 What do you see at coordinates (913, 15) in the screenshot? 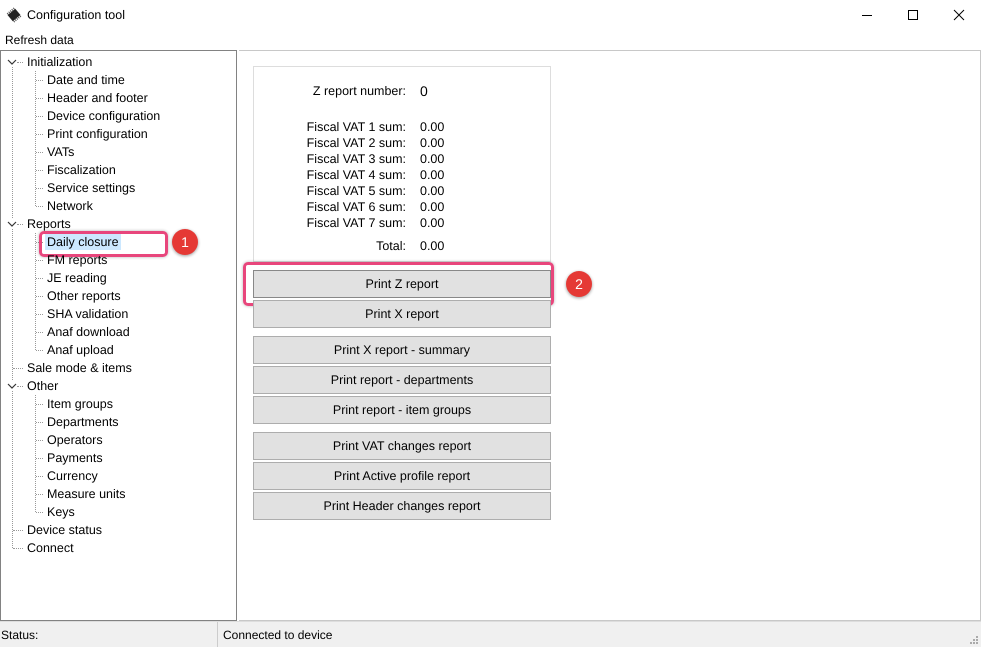
I see `maximize-icon` at bounding box center [913, 15].